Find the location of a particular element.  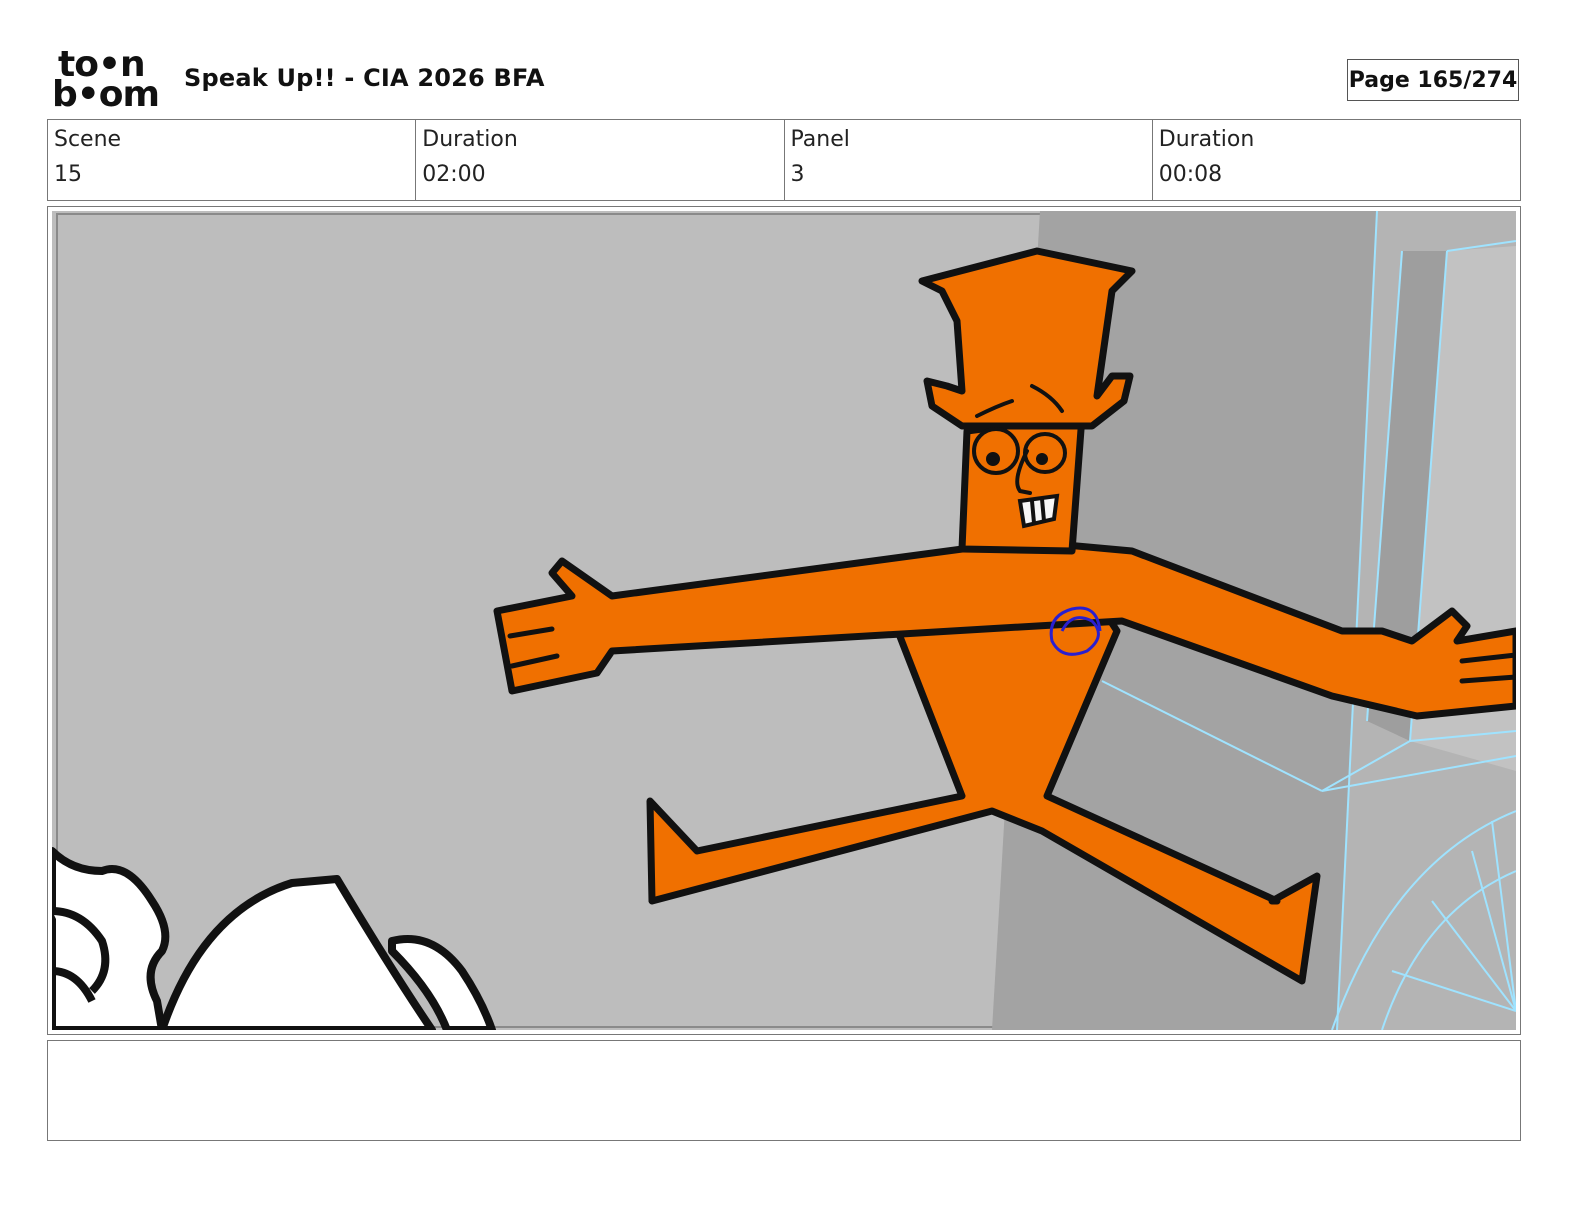

scene-cell: Scene 15 is located at coordinates (232, 160).